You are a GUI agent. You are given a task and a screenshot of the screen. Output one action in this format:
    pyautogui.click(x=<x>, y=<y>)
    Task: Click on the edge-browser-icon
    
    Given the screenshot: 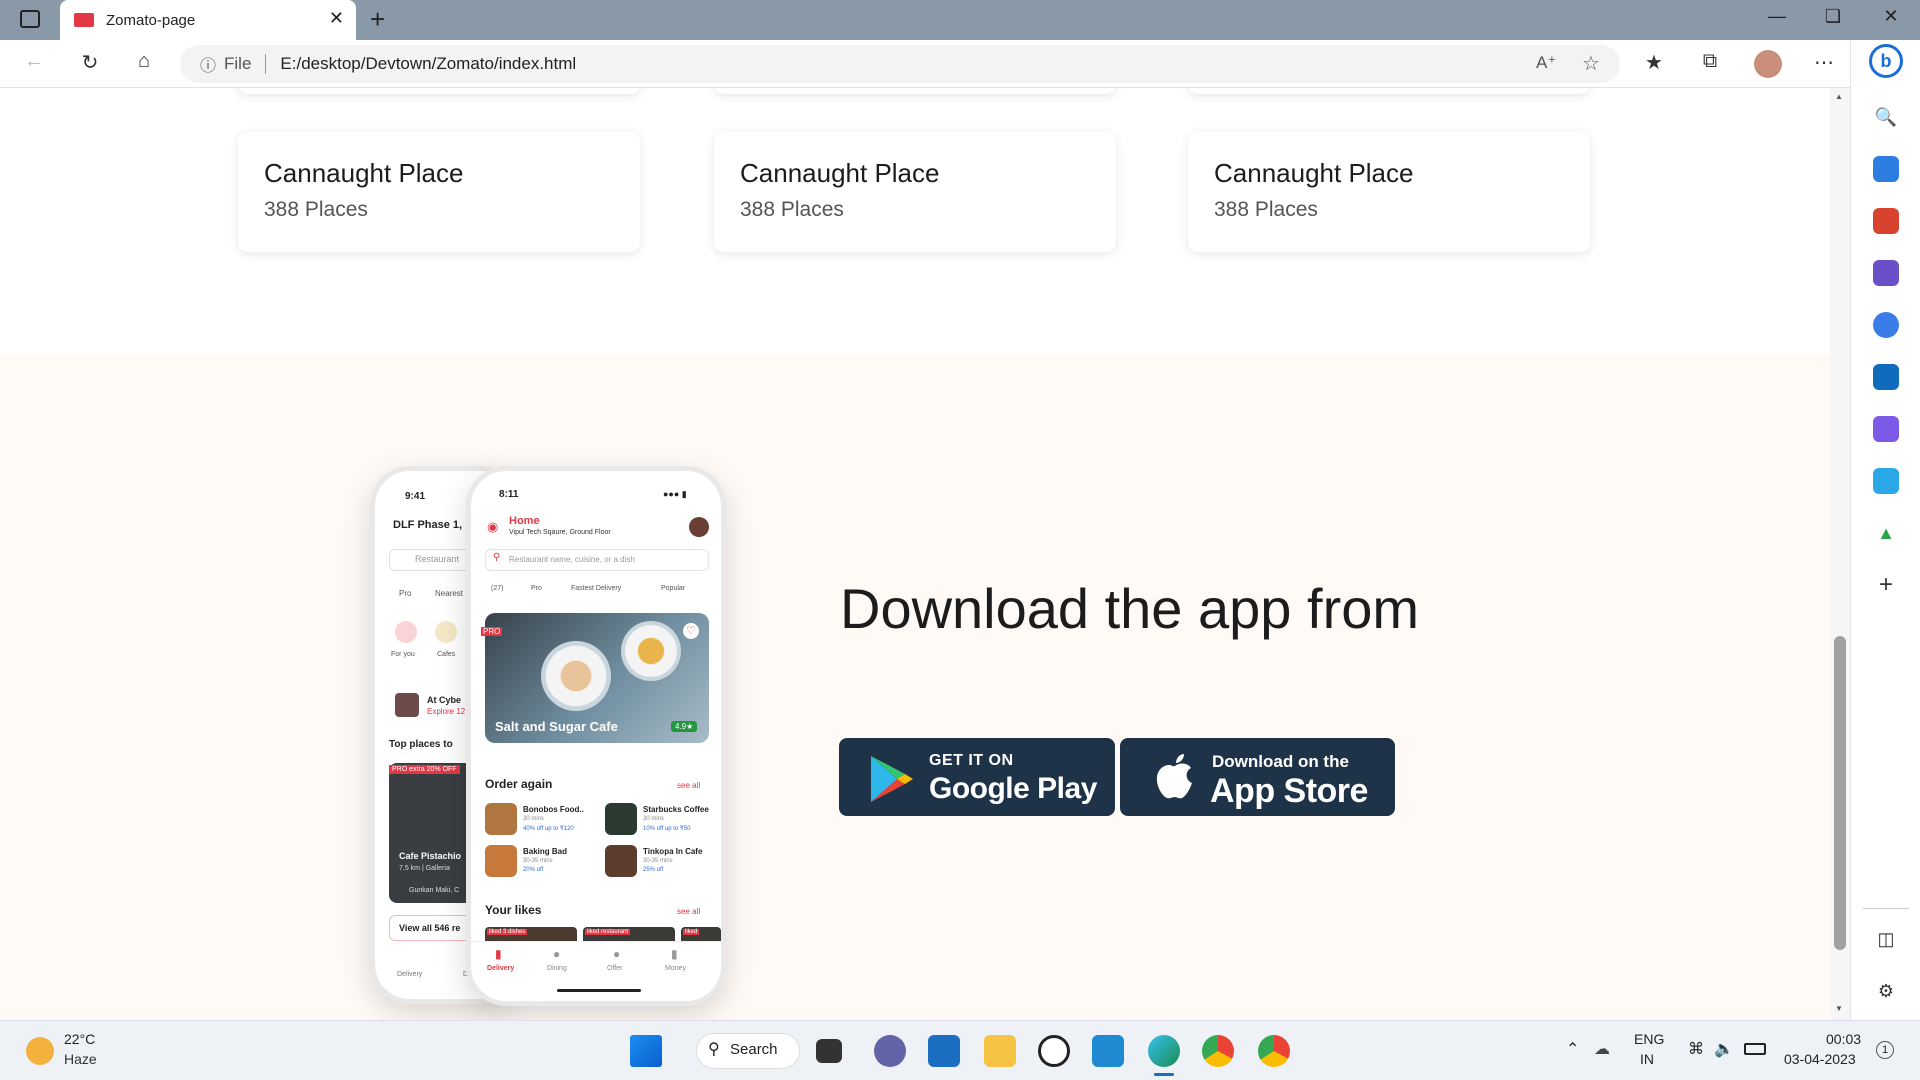 What is the action you would take?
    pyautogui.click(x=1164, y=1051)
    